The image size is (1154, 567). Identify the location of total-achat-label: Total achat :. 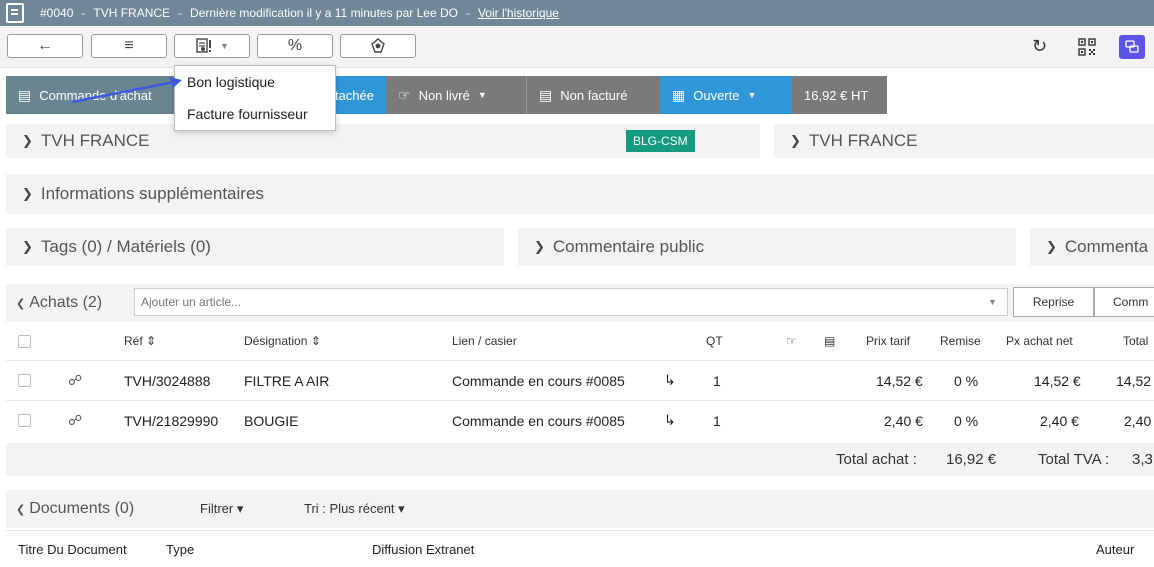
(876, 459).